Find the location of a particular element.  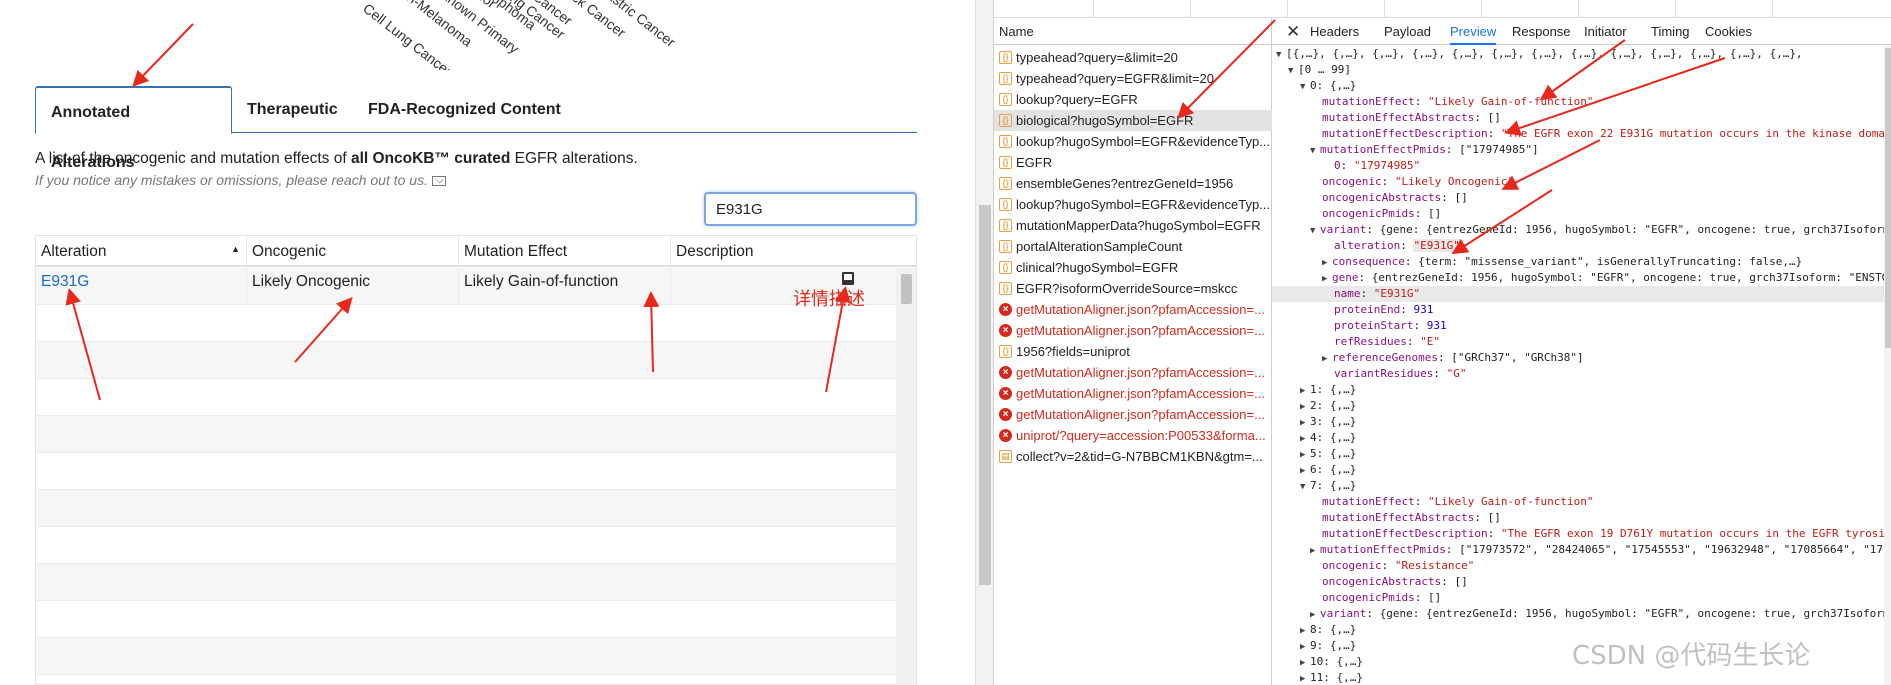

json-item-label: 3: {,…} is located at coordinates (1333, 421).